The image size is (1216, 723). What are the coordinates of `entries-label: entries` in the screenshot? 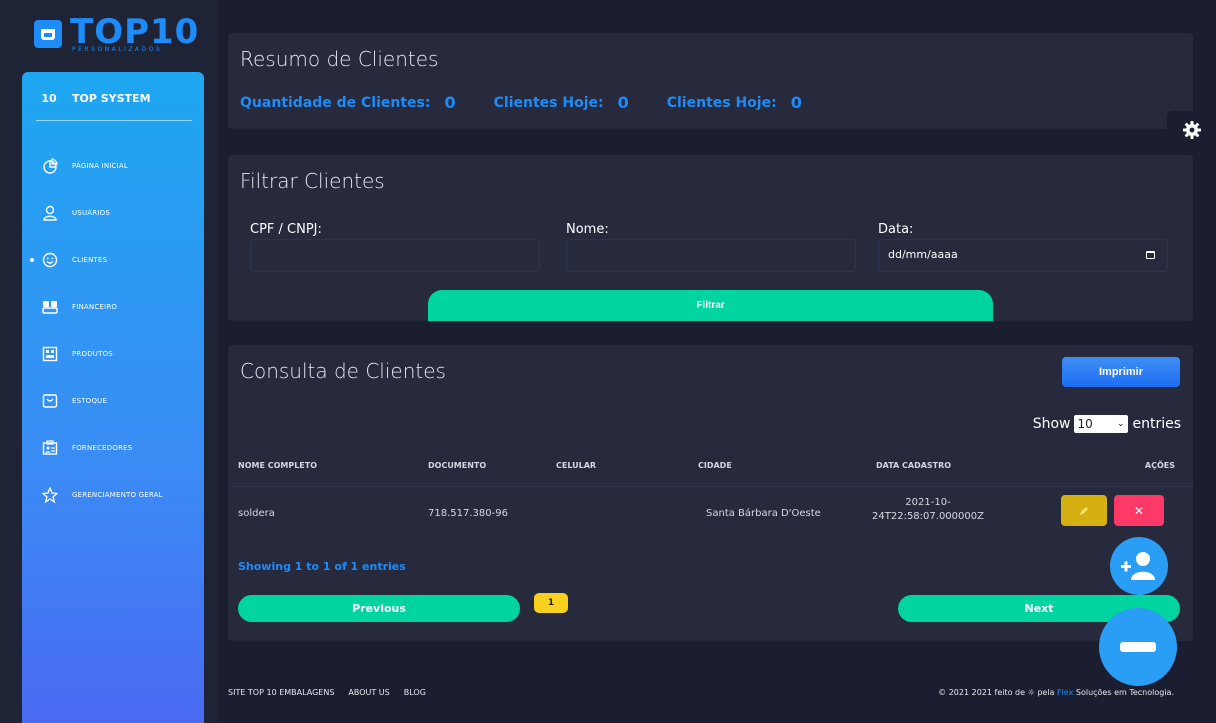 It's located at (1156, 424).